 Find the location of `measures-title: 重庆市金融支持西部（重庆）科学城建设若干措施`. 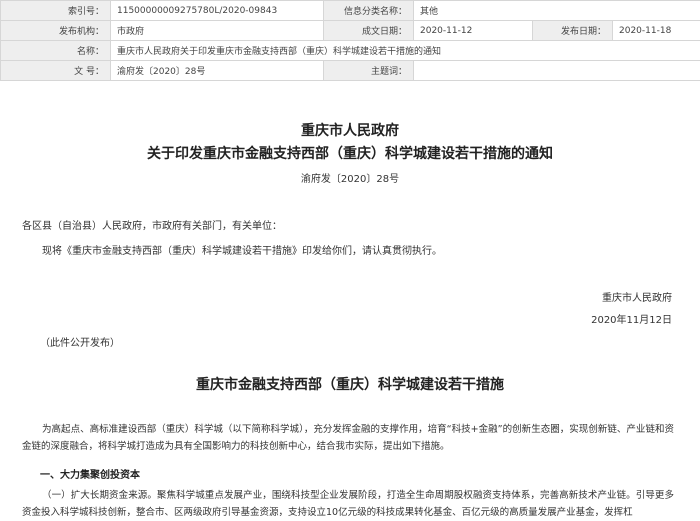

measures-title: 重庆市金融支持西部（重庆）科学城建设若干措施 is located at coordinates (350, 384).